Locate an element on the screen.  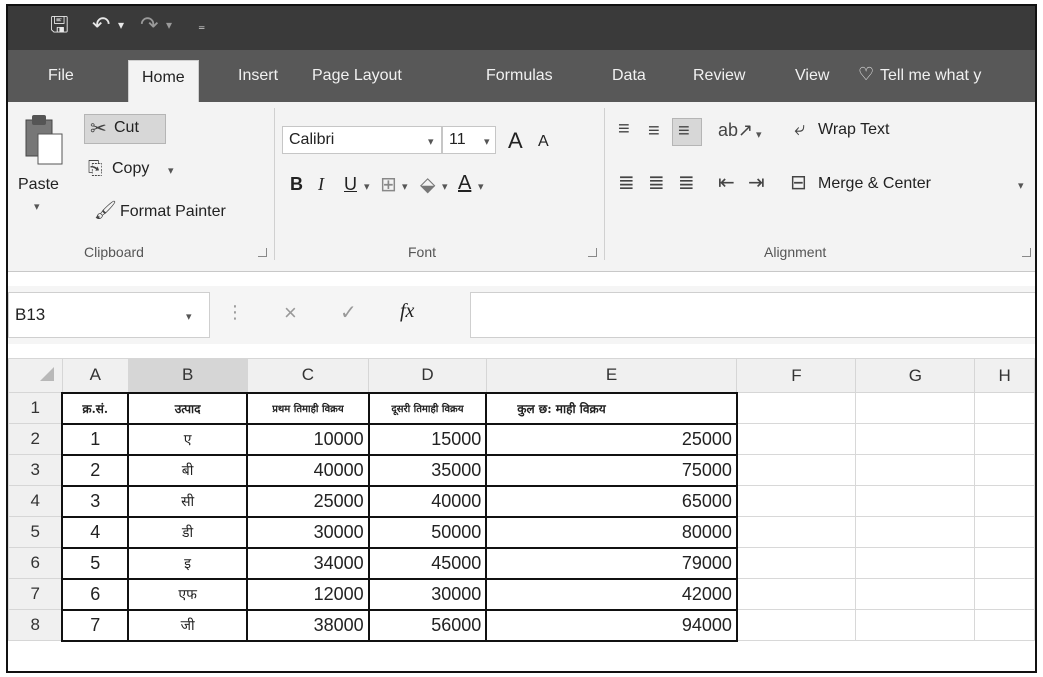
cell-f7 is located at coordinates (796, 594).